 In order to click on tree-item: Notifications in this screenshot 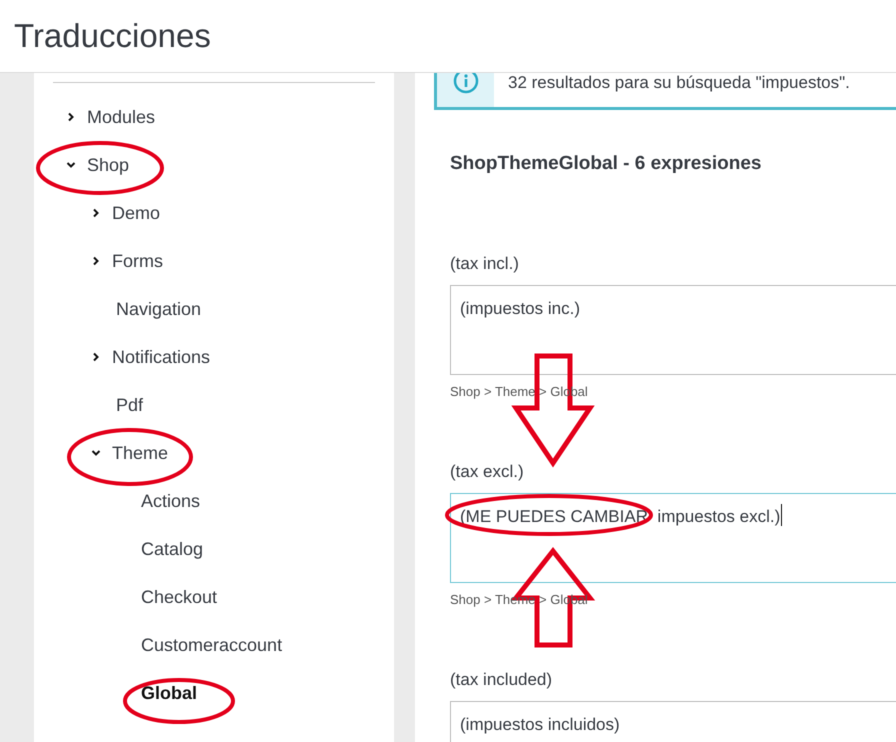, I will do `click(161, 357)`.